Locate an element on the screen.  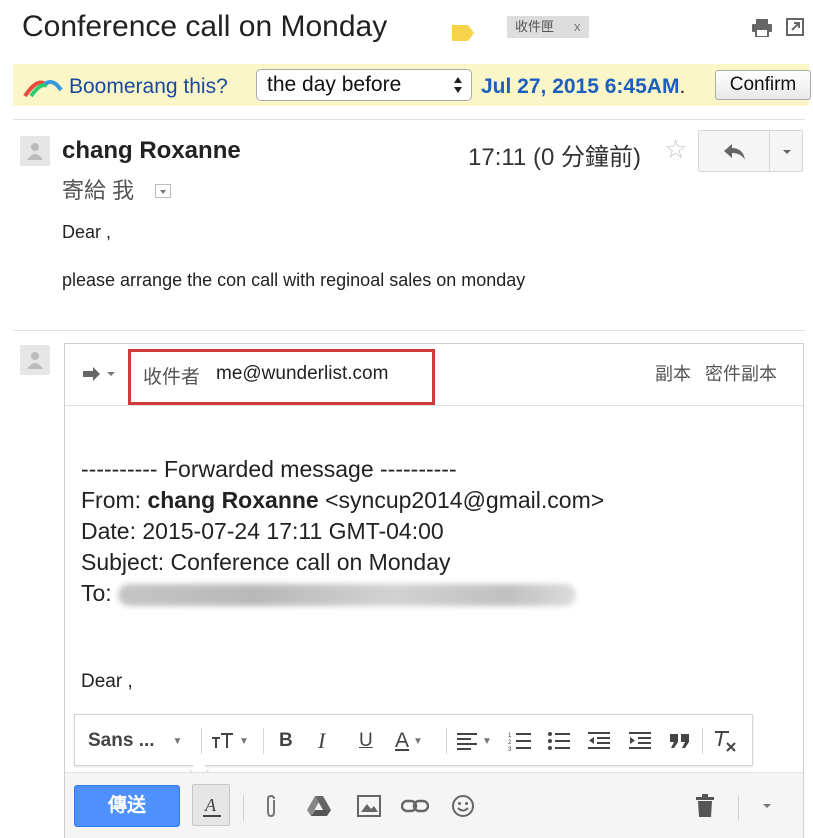
boomerang-confirm-button: Confirm is located at coordinates (763, 85).